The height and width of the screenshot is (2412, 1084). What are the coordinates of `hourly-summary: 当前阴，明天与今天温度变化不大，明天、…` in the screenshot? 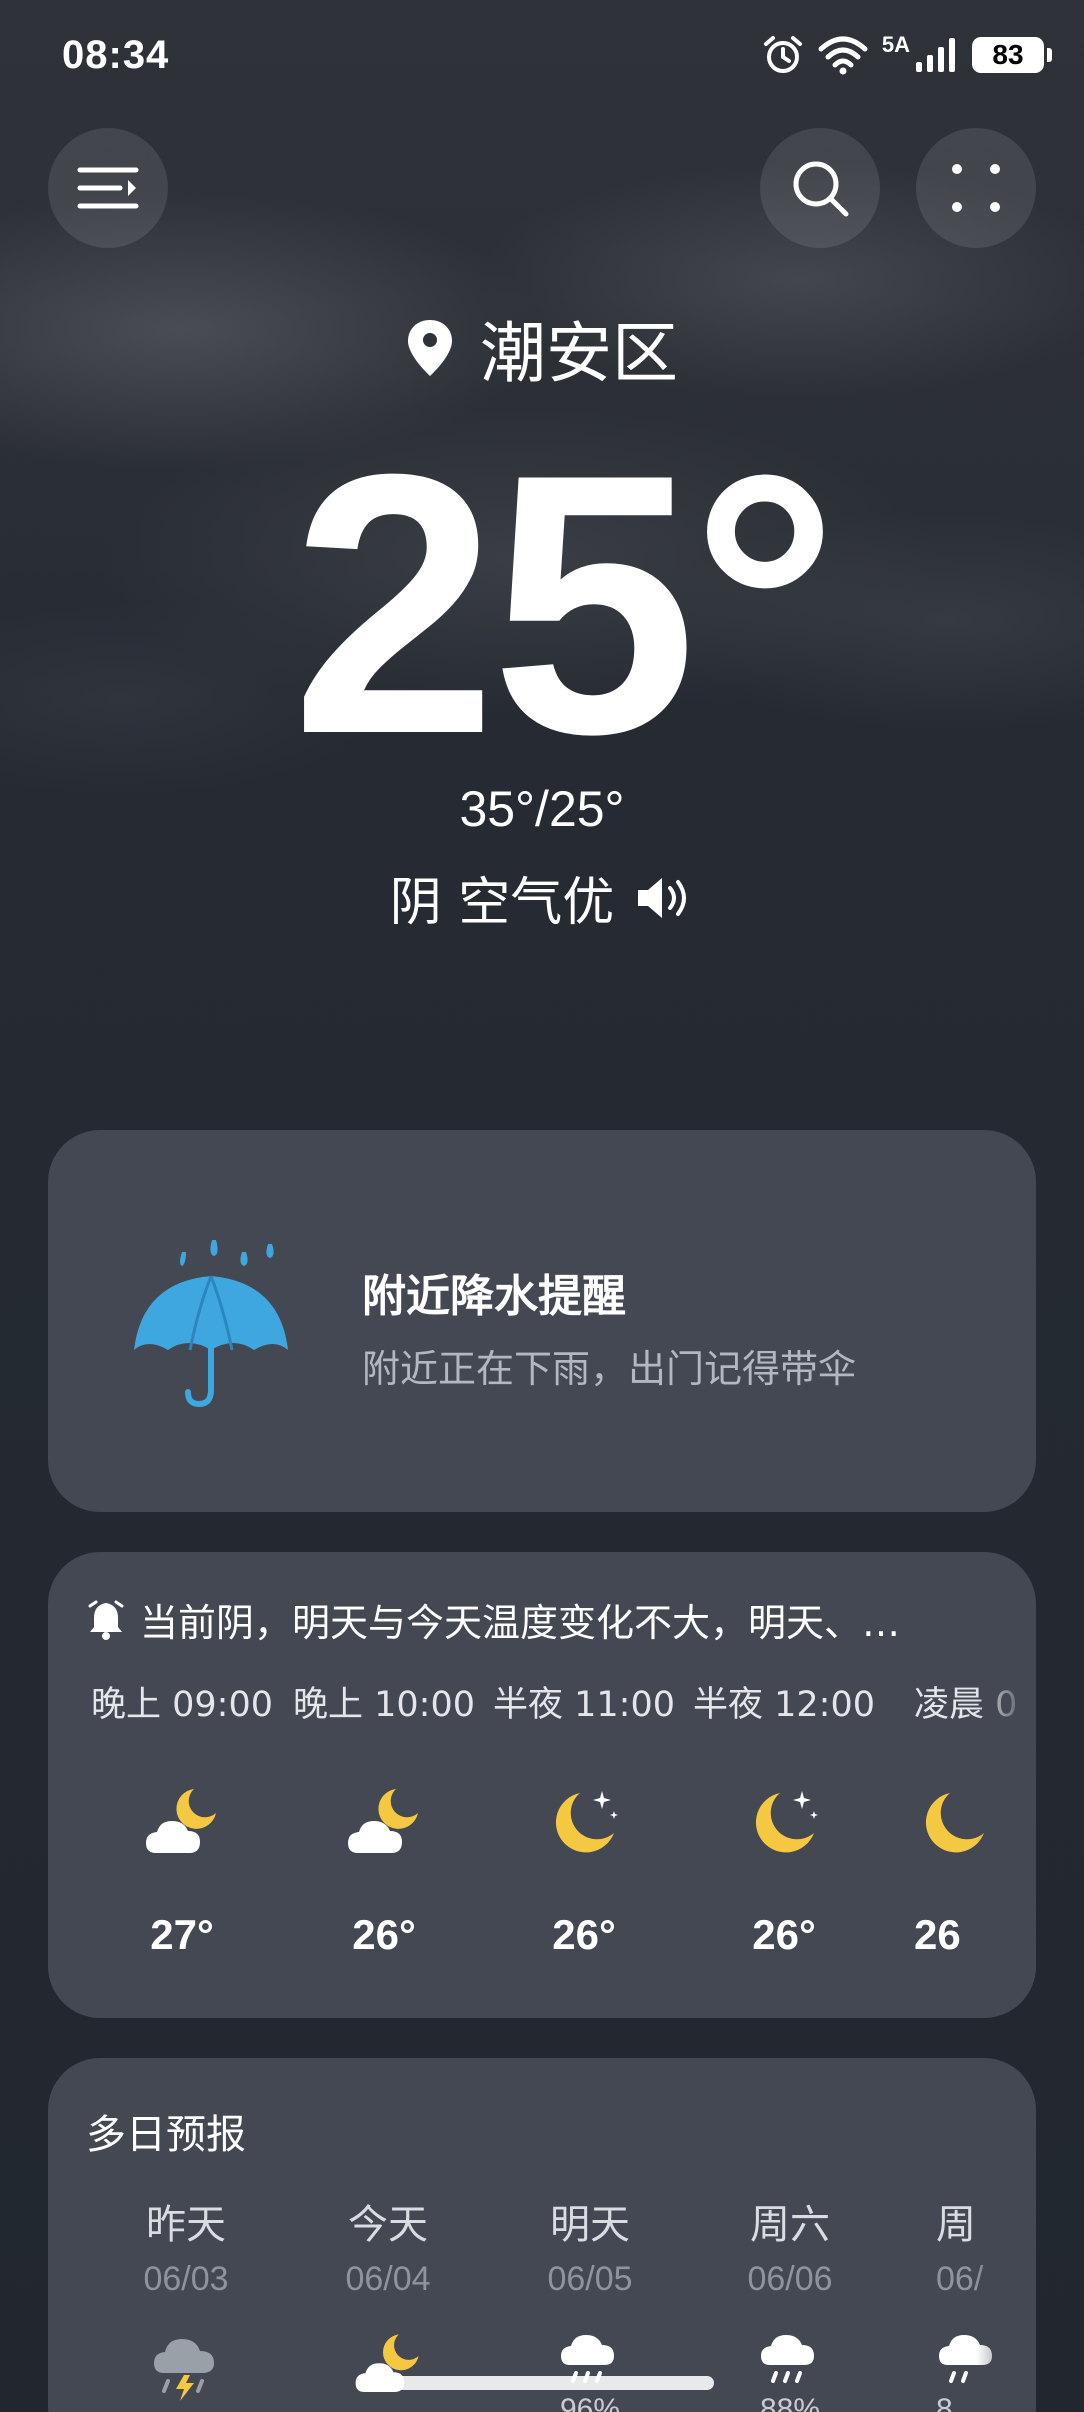 It's located at (548, 1619).